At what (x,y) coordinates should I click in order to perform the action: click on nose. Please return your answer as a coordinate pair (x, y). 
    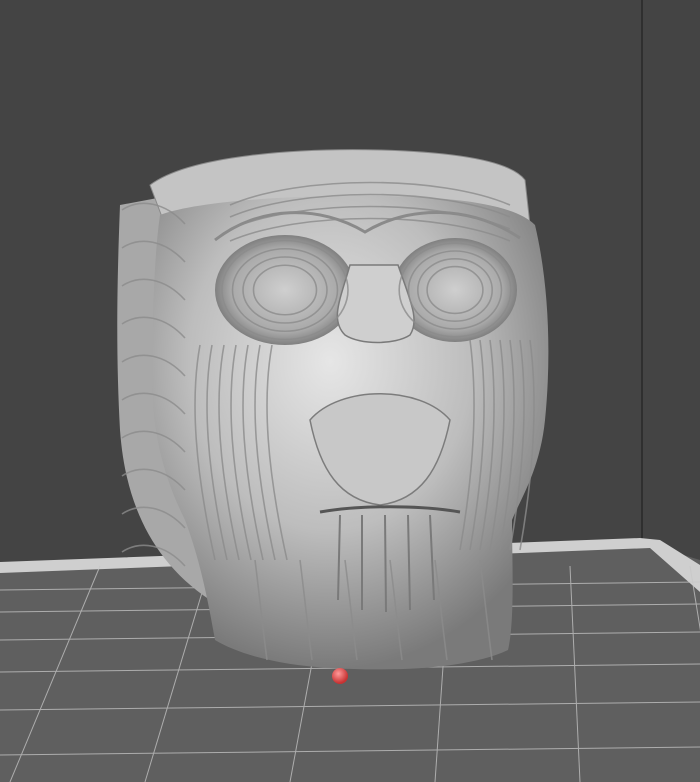
    Looking at the image, I should click on (375, 304).